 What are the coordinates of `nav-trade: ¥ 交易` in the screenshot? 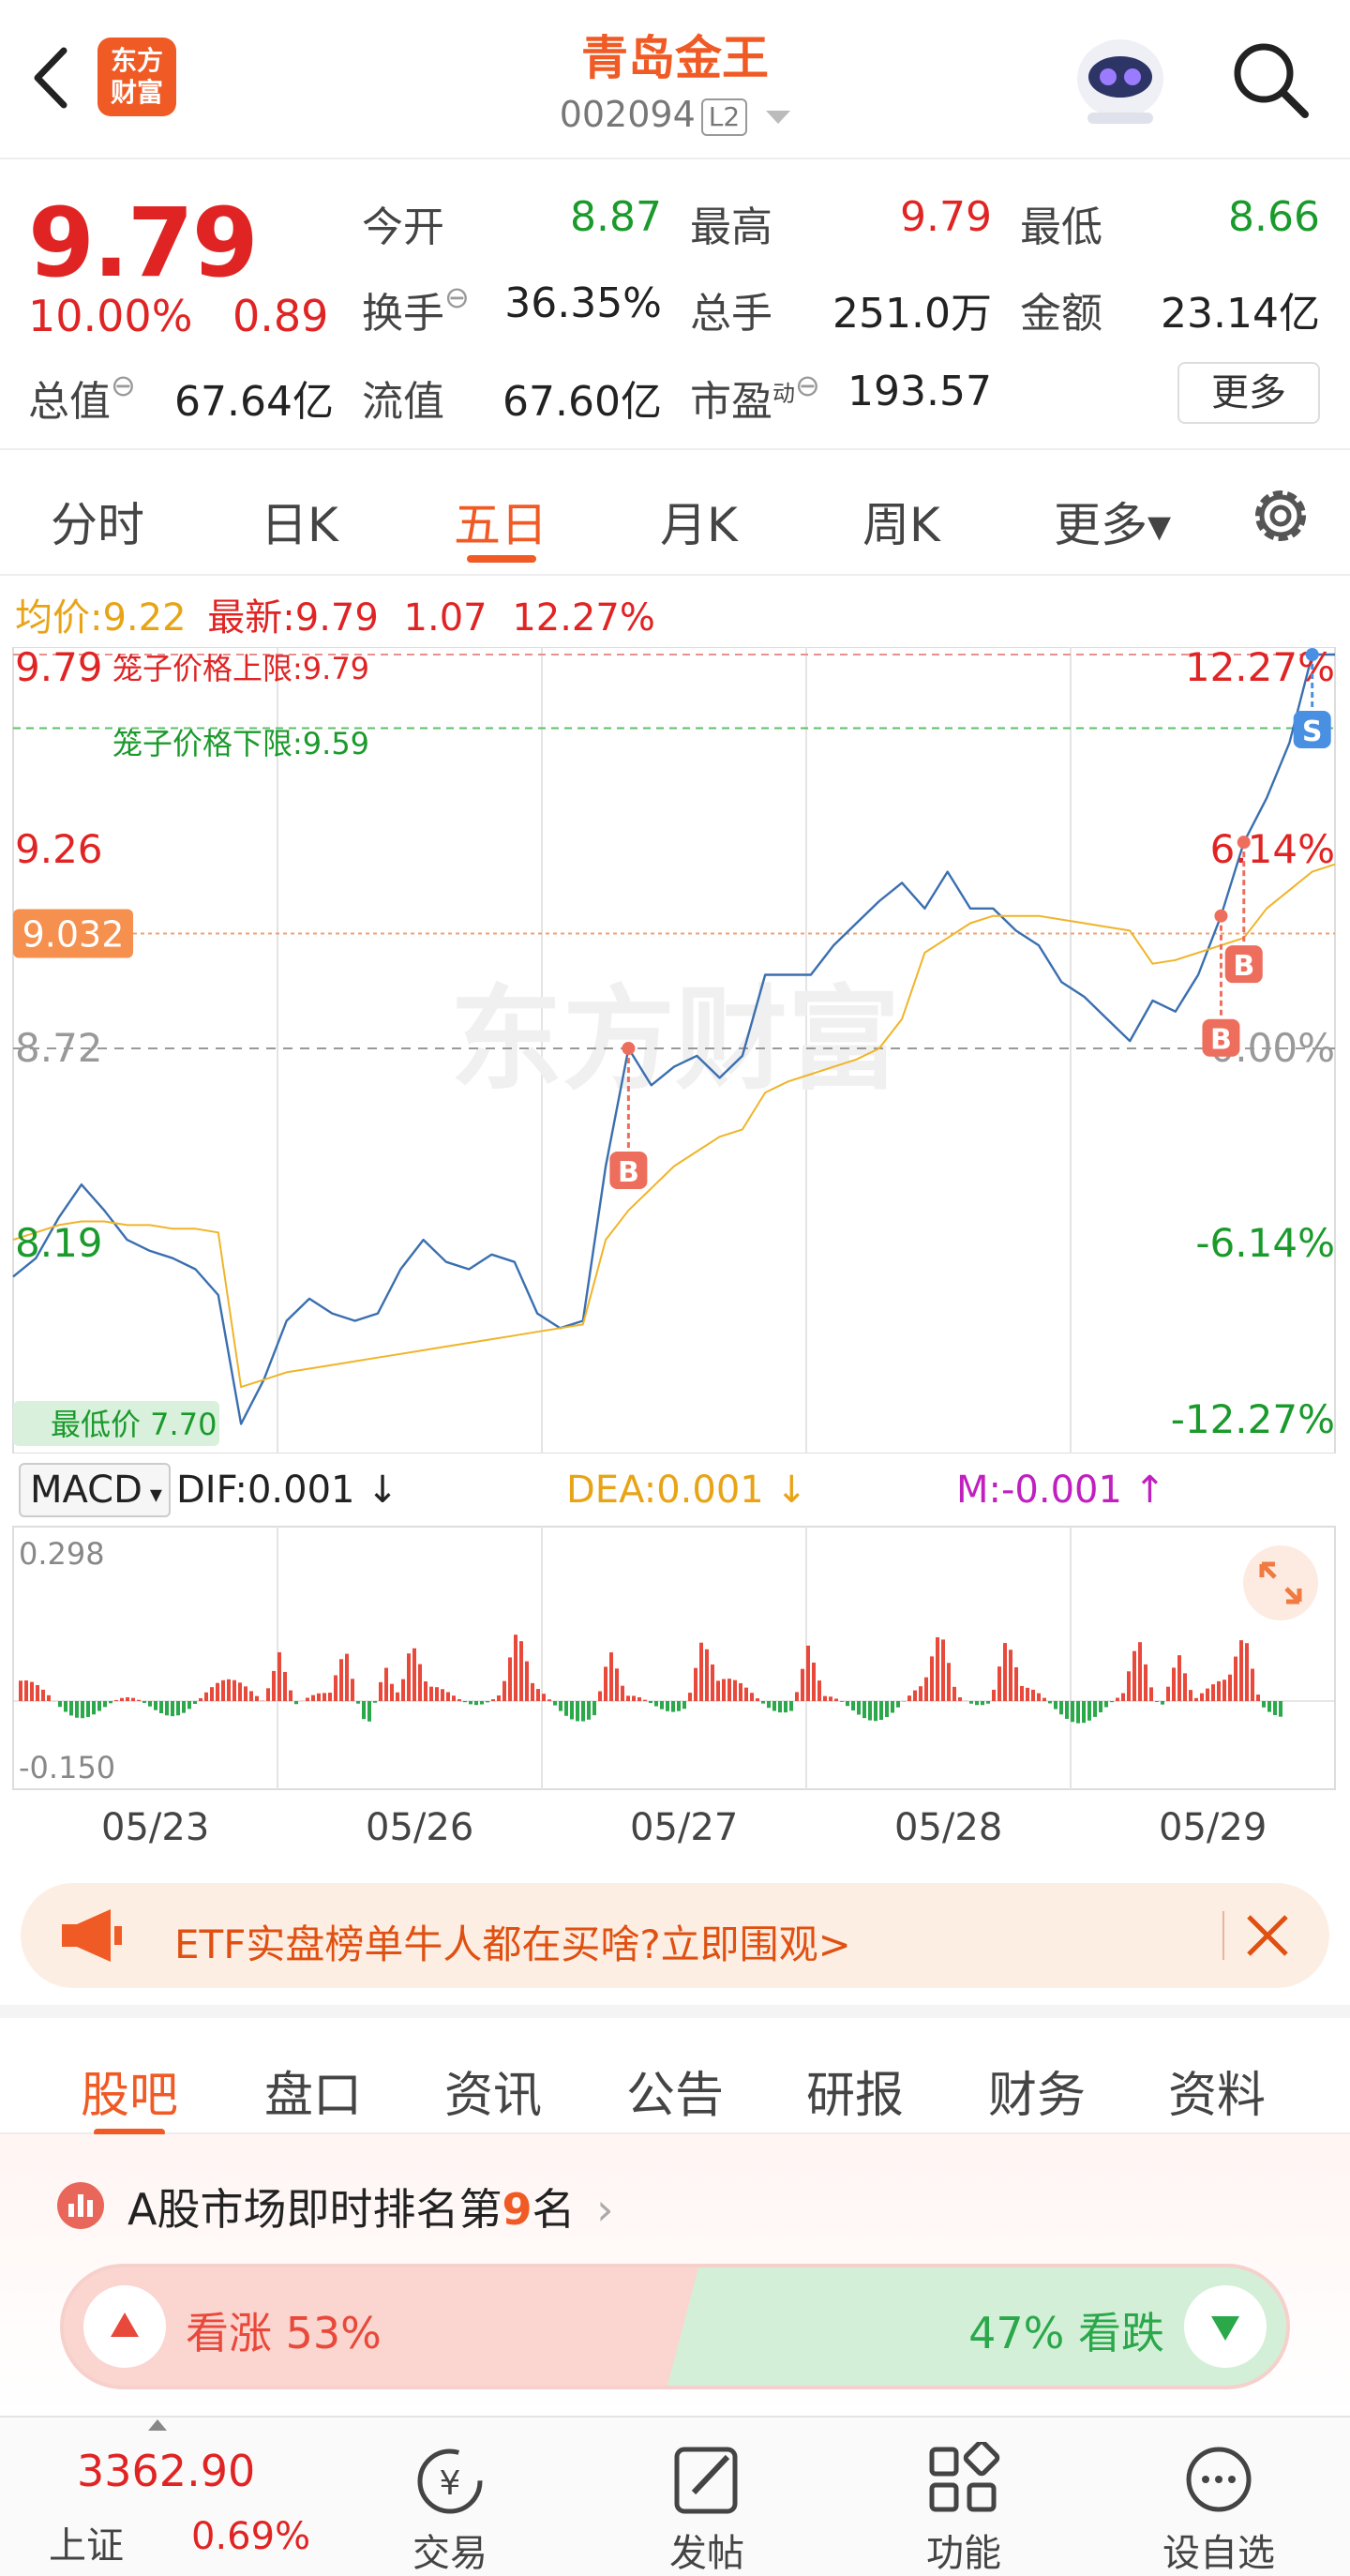 It's located at (450, 2497).